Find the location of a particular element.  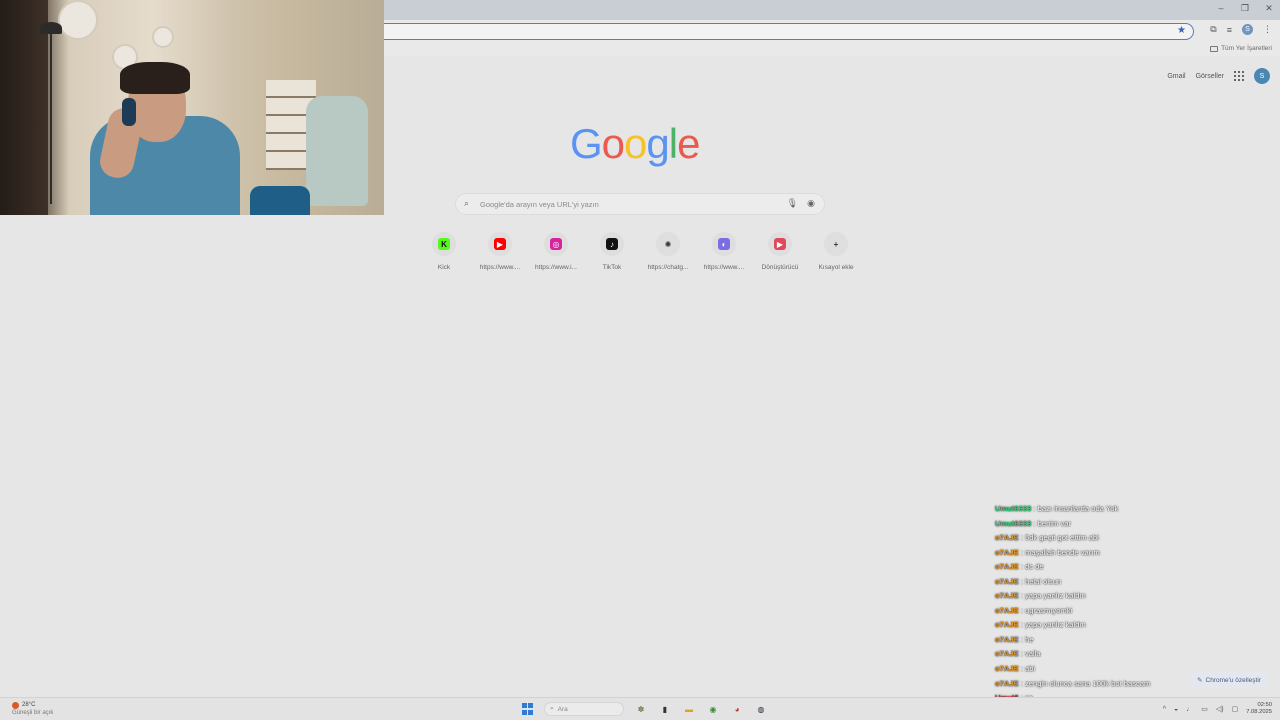

app-icon: ◕ is located at coordinates (737, 709).